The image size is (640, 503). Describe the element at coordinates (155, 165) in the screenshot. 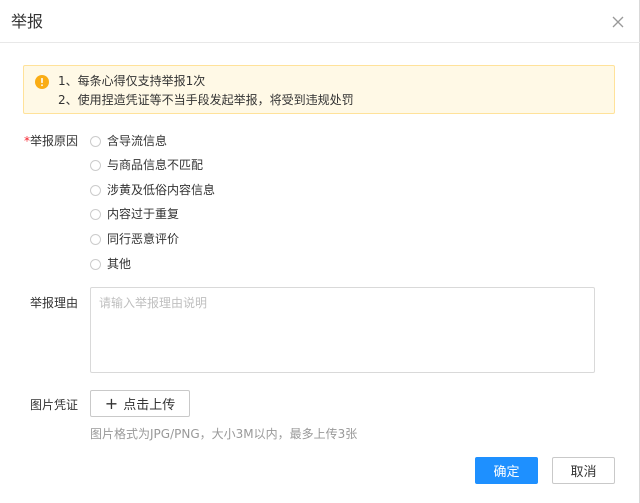

I see `reason-option-label: 与商品信息不匹配` at that location.